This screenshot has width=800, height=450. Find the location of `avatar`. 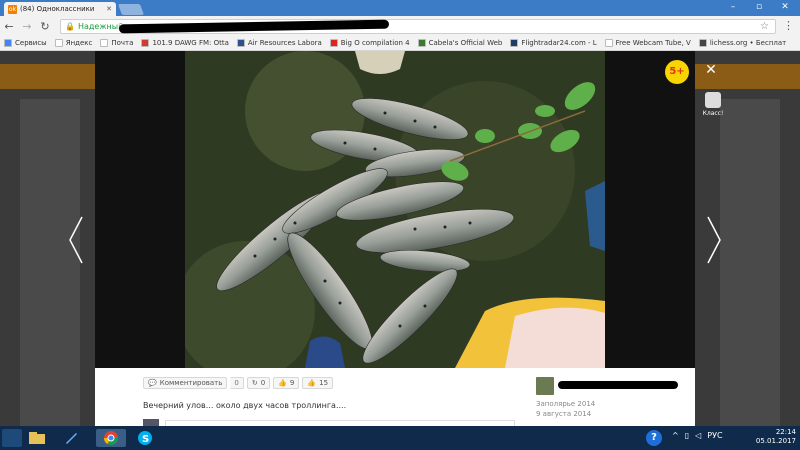

avatar is located at coordinates (545, 386).